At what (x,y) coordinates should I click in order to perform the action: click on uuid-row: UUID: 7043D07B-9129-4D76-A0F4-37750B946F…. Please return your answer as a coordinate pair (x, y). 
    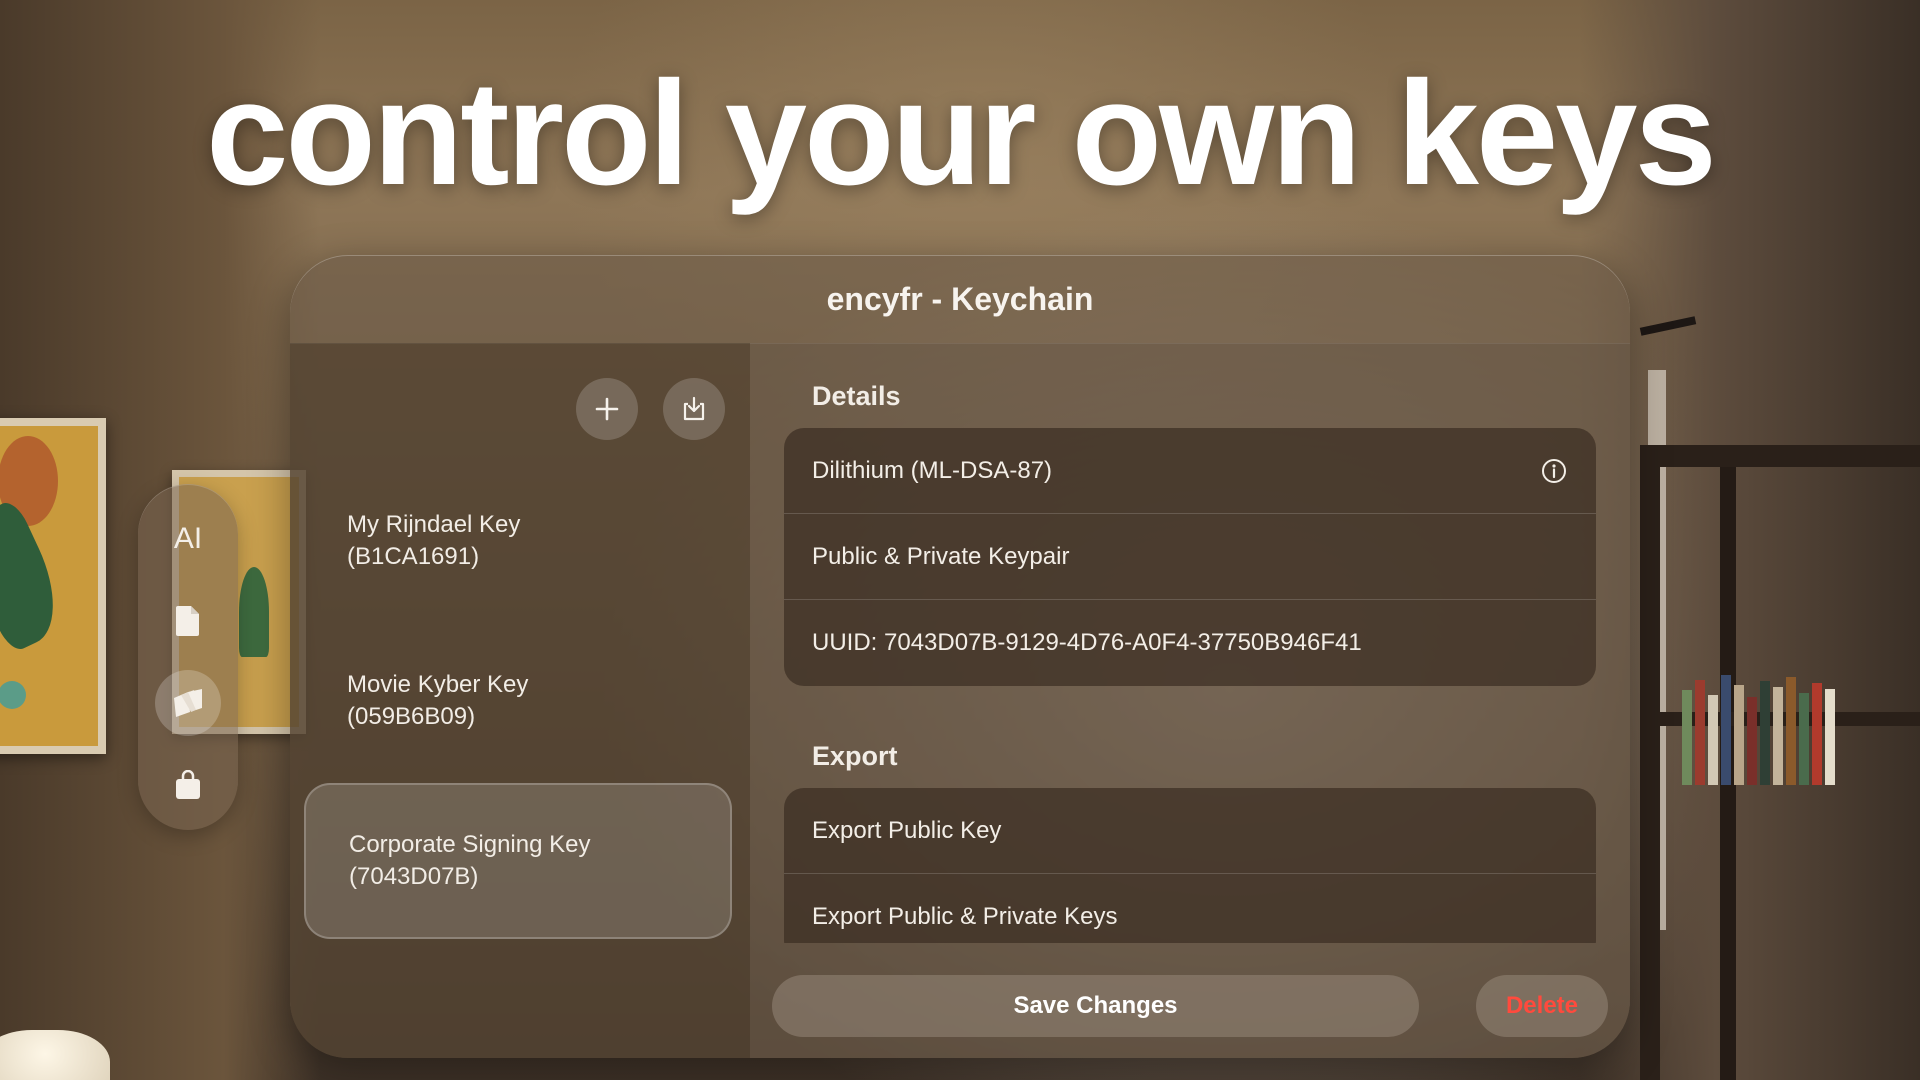
    Looking at the image, I should click on (1190, 643).